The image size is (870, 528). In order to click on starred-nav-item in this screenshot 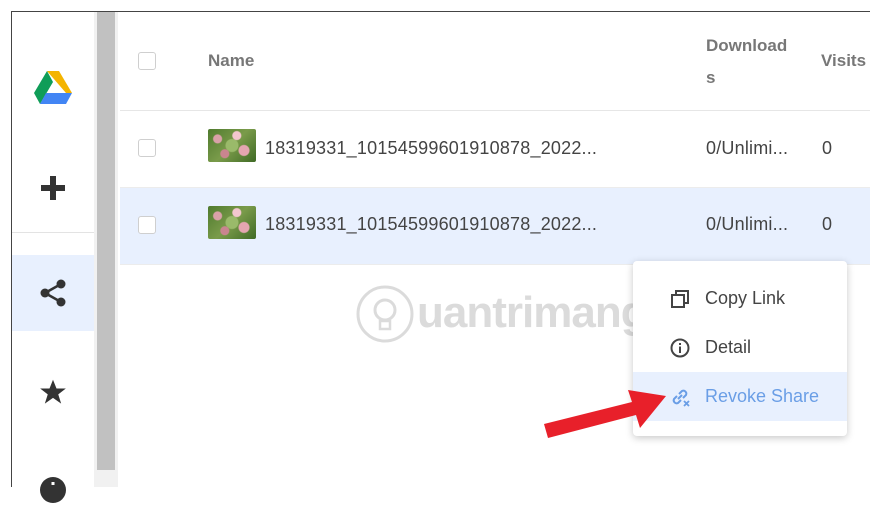, I will do `click(53, 392)`.